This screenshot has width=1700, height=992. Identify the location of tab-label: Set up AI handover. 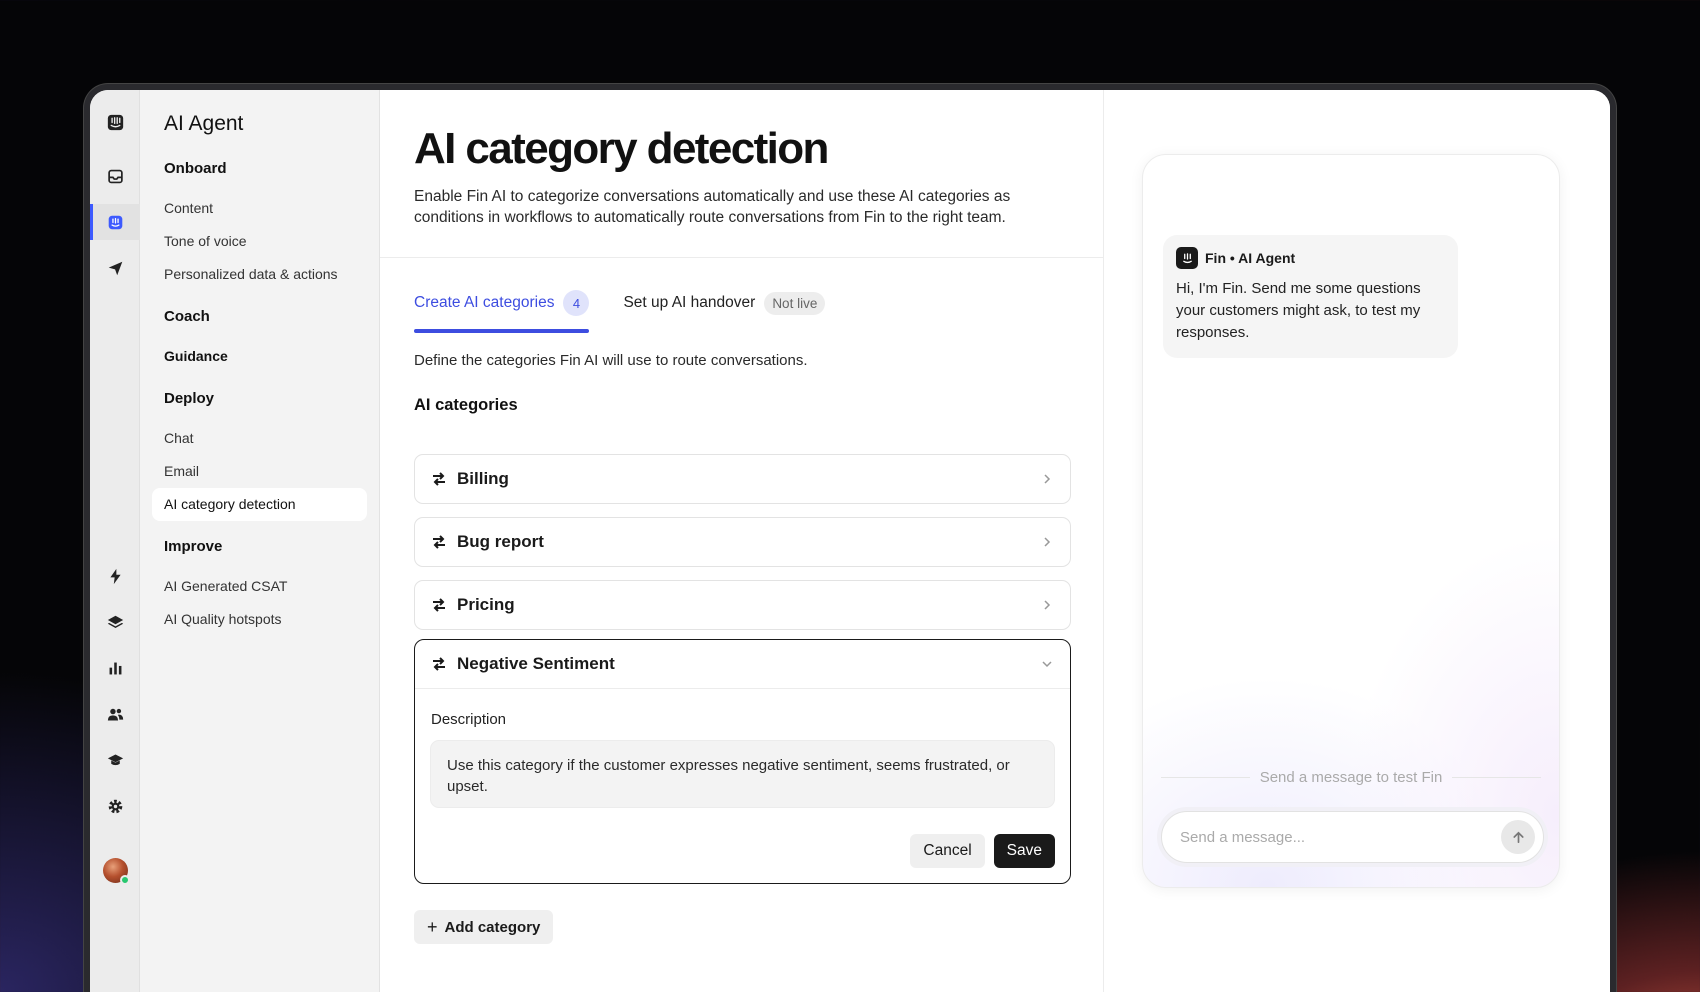
(689, 302).